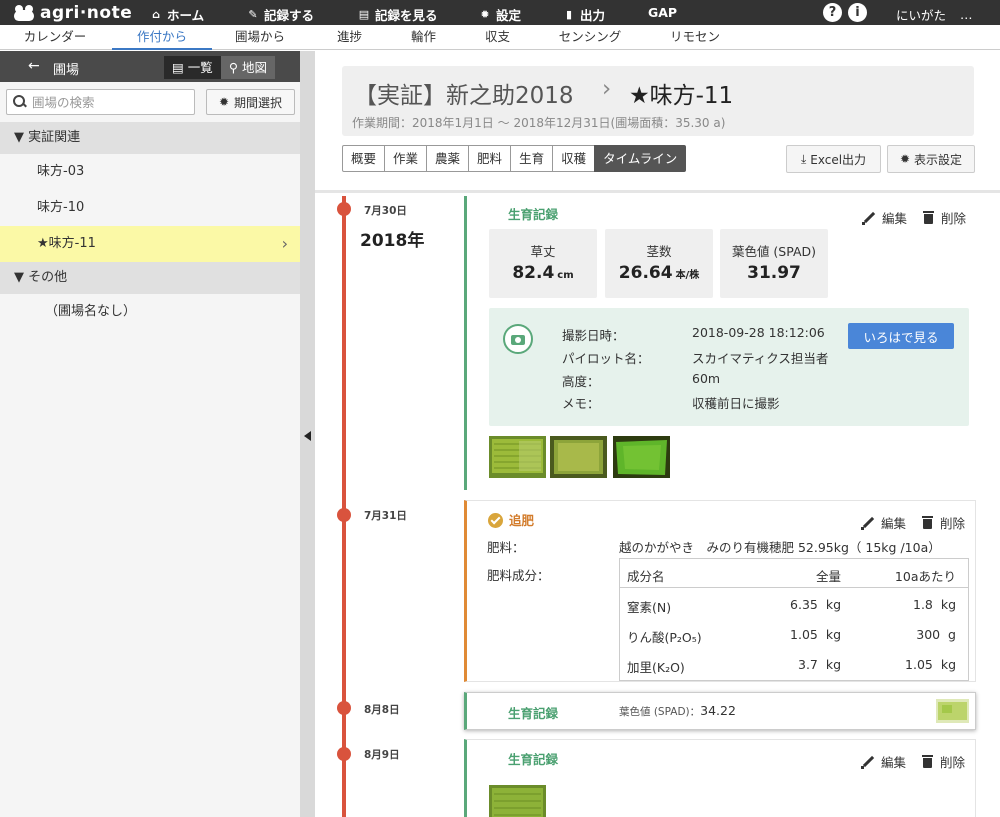 This screenshot has height=817, width=1000. What do you see at coordinates (497, 37) in the screenshot?
I see `subnav-balance: 収支` at bounding box center [497, 37].